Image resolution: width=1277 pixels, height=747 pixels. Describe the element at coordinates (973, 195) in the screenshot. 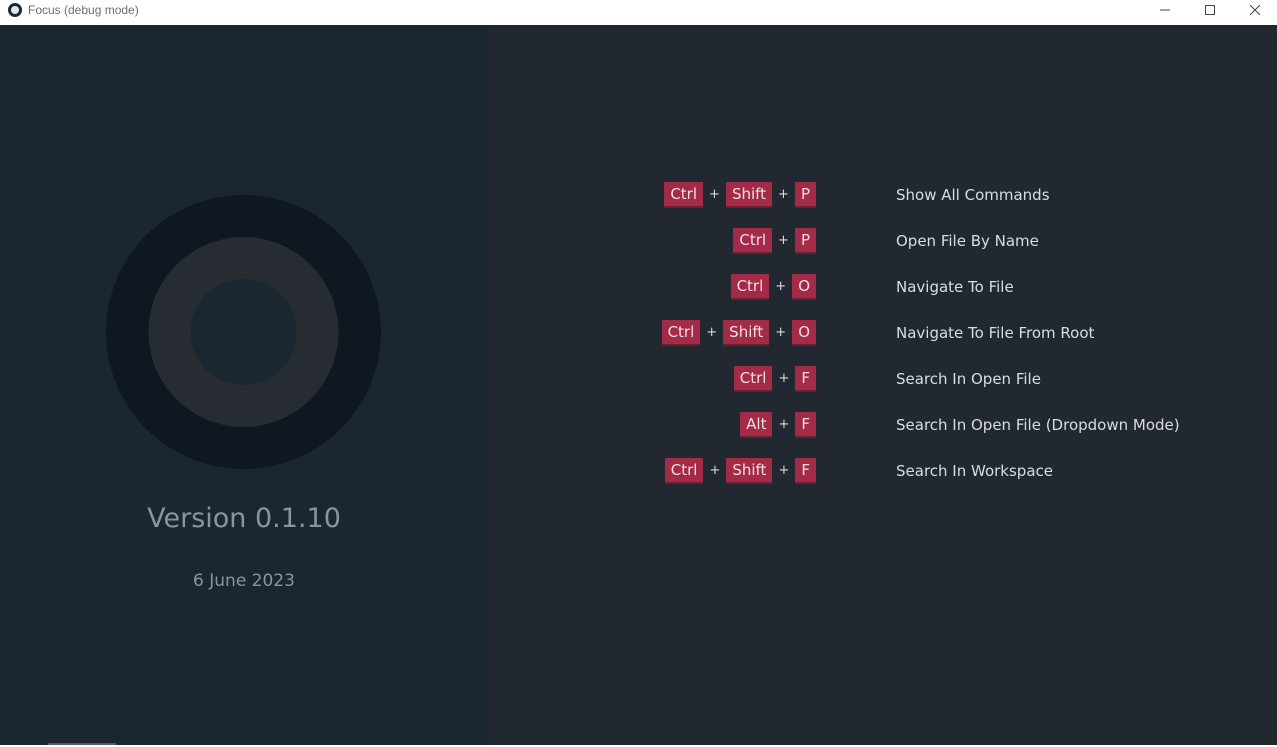

I see `command-label: Show All Commands` at that location.